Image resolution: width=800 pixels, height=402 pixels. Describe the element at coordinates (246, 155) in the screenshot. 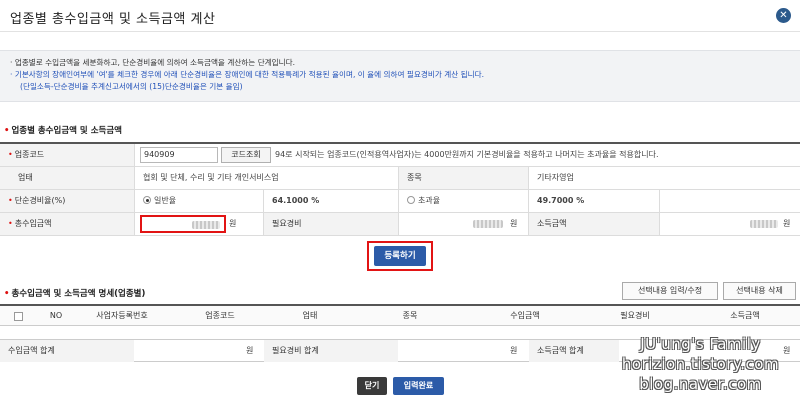

I see `code-lookup-button: 코드조회` at that location.